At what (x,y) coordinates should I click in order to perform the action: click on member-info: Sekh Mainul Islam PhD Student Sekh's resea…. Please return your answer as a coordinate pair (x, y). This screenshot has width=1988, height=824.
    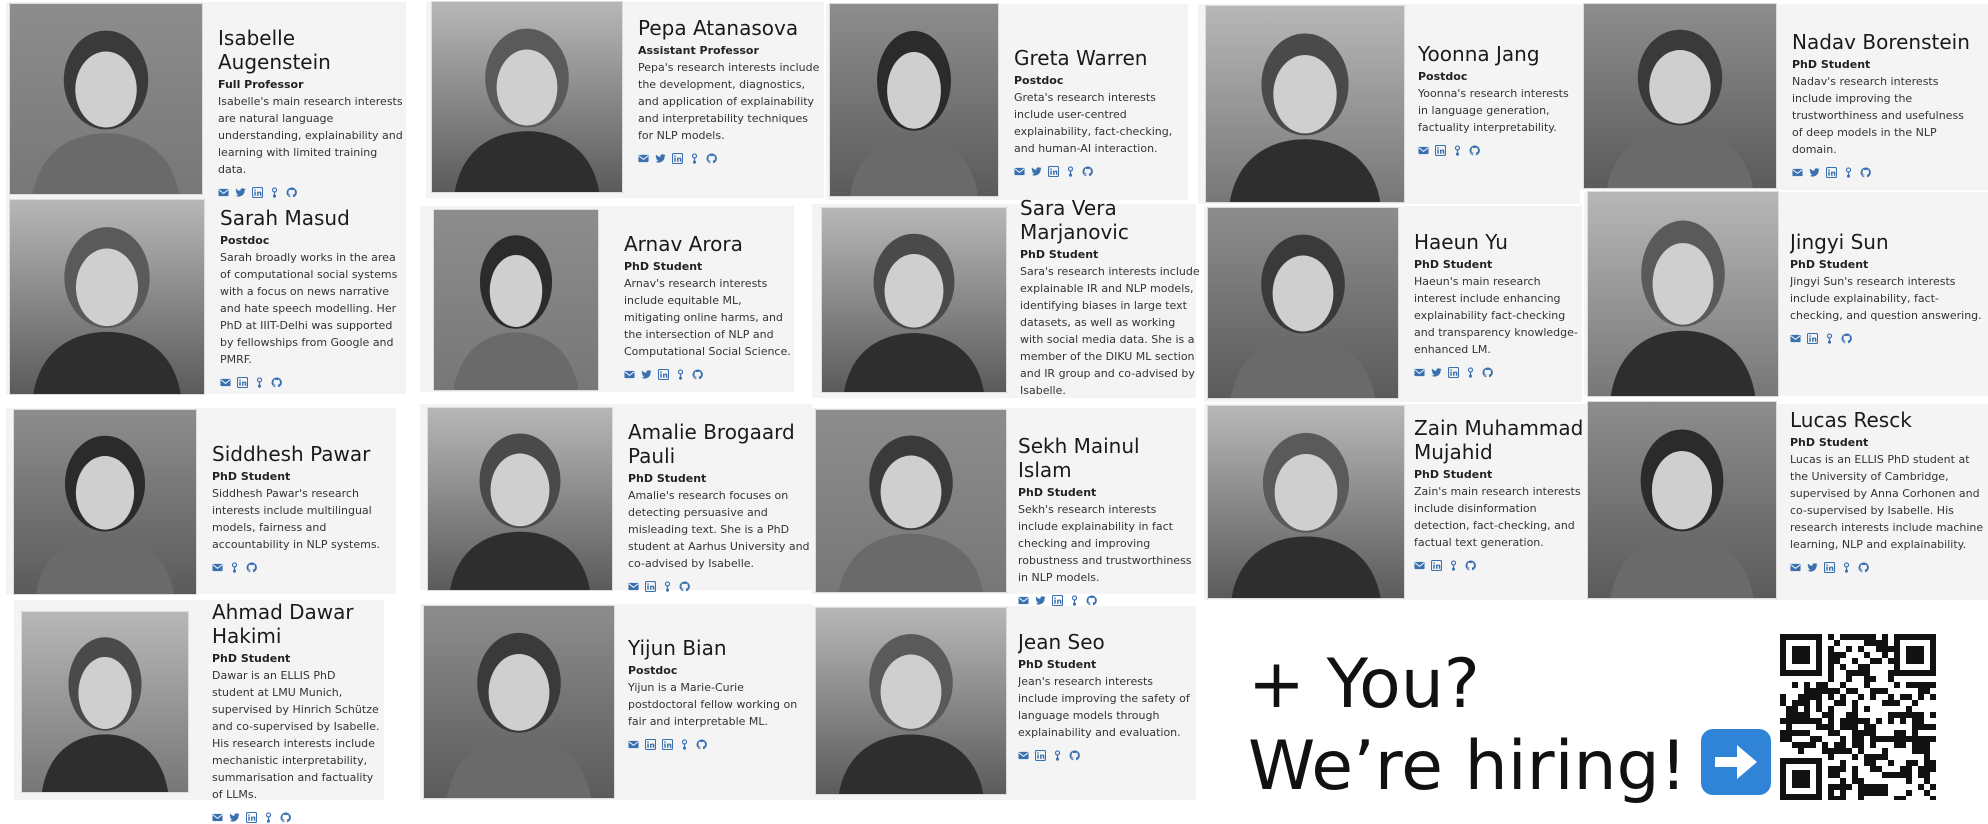
    Looking at the image, I should click on (1106, 520).